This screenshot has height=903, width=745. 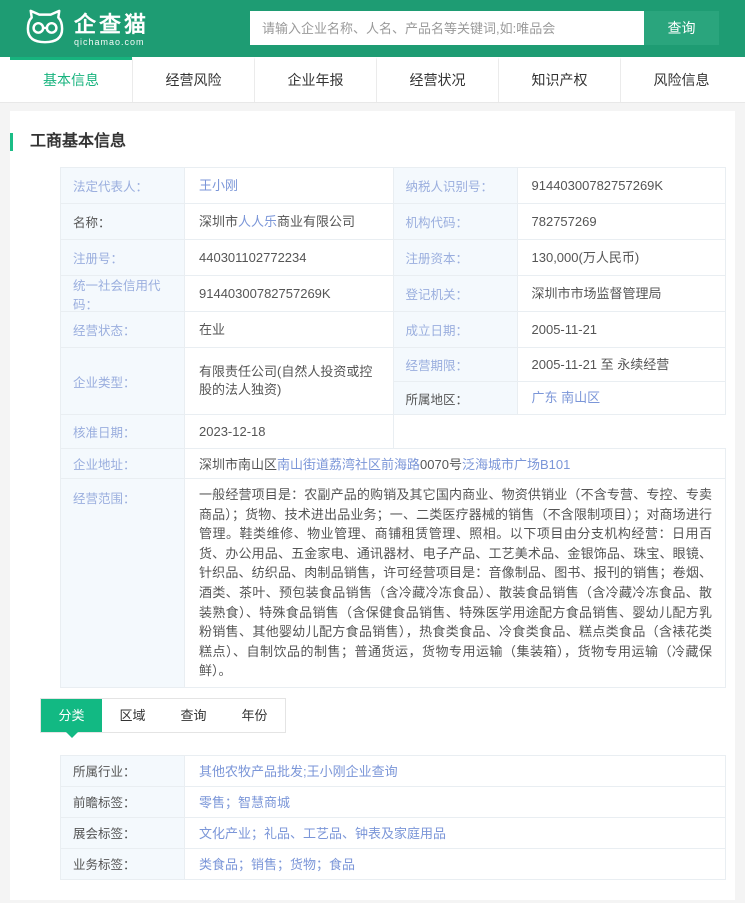 What do you see at coordinates (621, 365) in the screenshot?
I see `field-value: 2005-11-21 至 永续经营` at bounding box center [621, 365].